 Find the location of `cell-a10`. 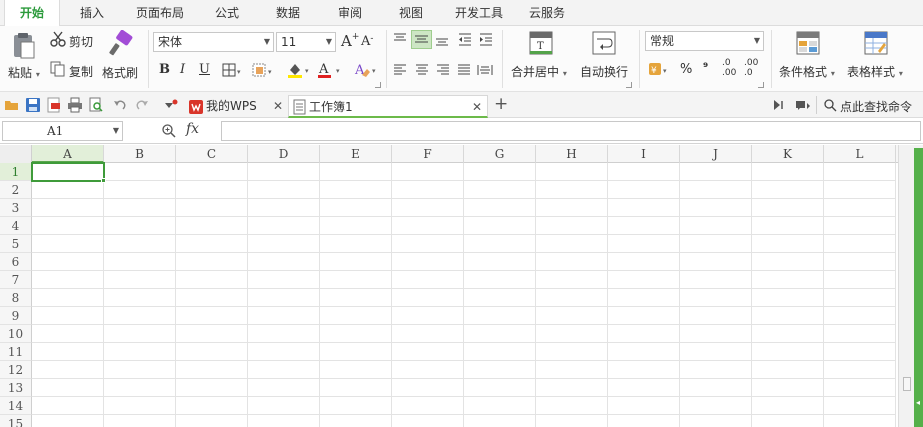

cell-a10 is located at coordinates (68, 334).